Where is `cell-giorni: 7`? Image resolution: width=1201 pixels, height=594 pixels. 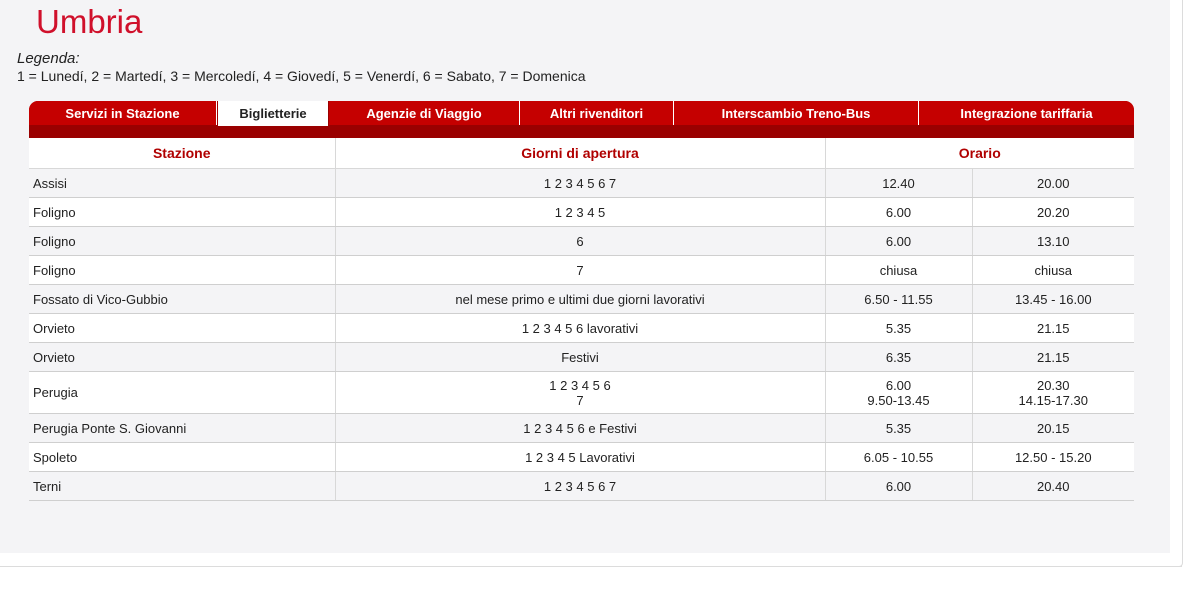 cell-giorni: 7 is located at coordinates (580, 270).